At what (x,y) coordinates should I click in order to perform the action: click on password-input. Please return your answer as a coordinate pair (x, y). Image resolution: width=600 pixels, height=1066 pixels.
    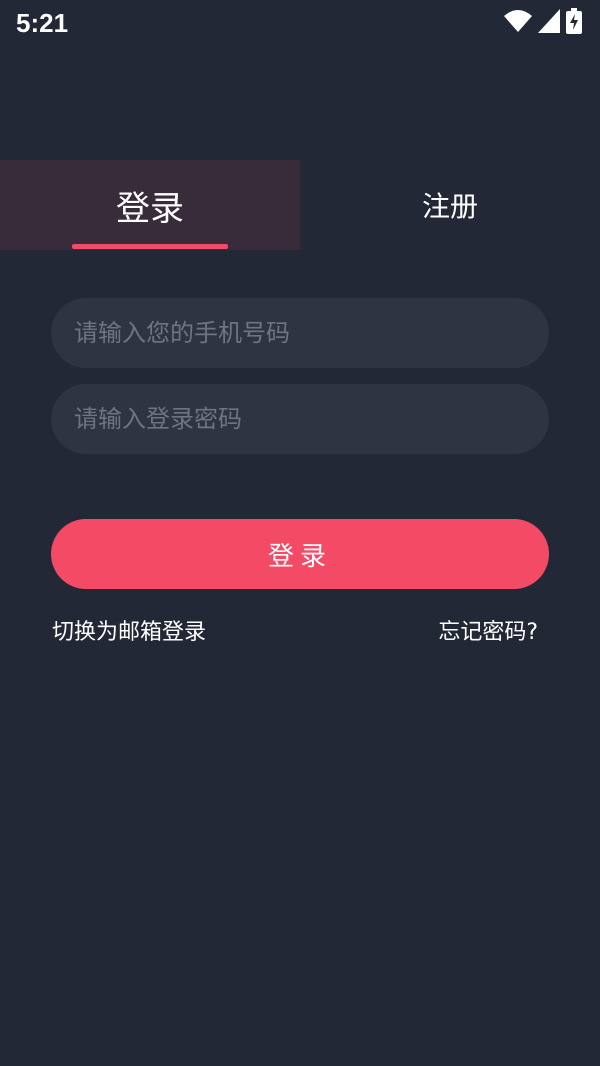
    Looking at the image, I should click on (294, 419).